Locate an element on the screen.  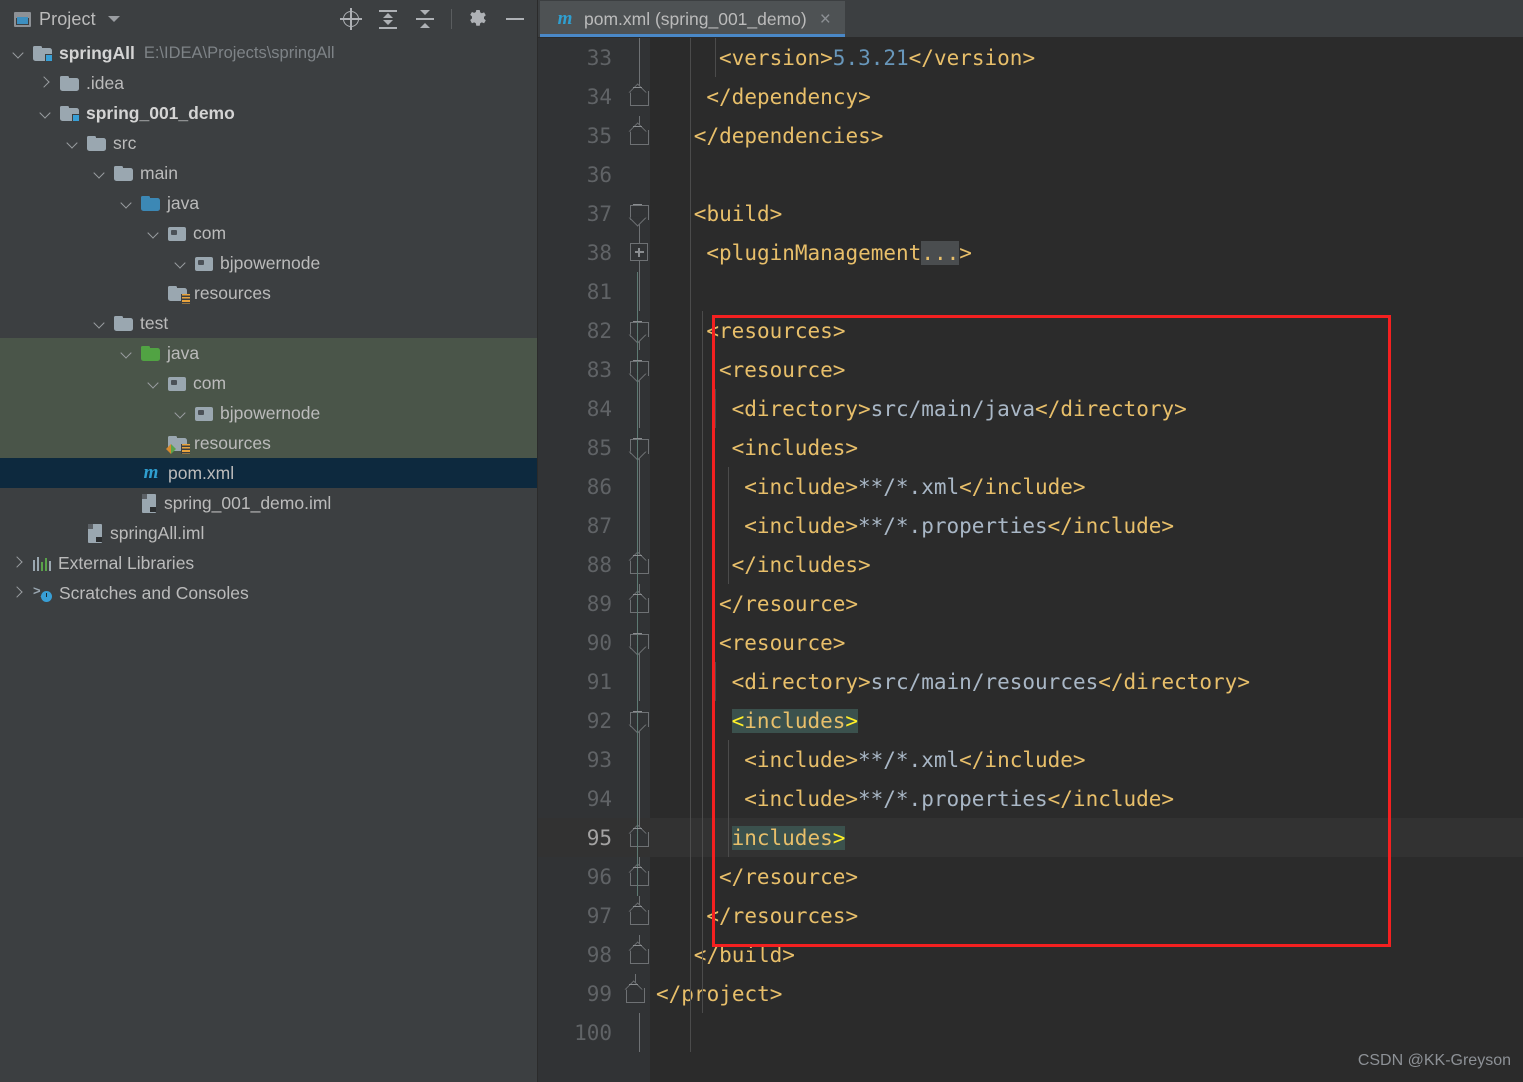
xml-tag: <pluginManagement is located at coordinates (814, 252).